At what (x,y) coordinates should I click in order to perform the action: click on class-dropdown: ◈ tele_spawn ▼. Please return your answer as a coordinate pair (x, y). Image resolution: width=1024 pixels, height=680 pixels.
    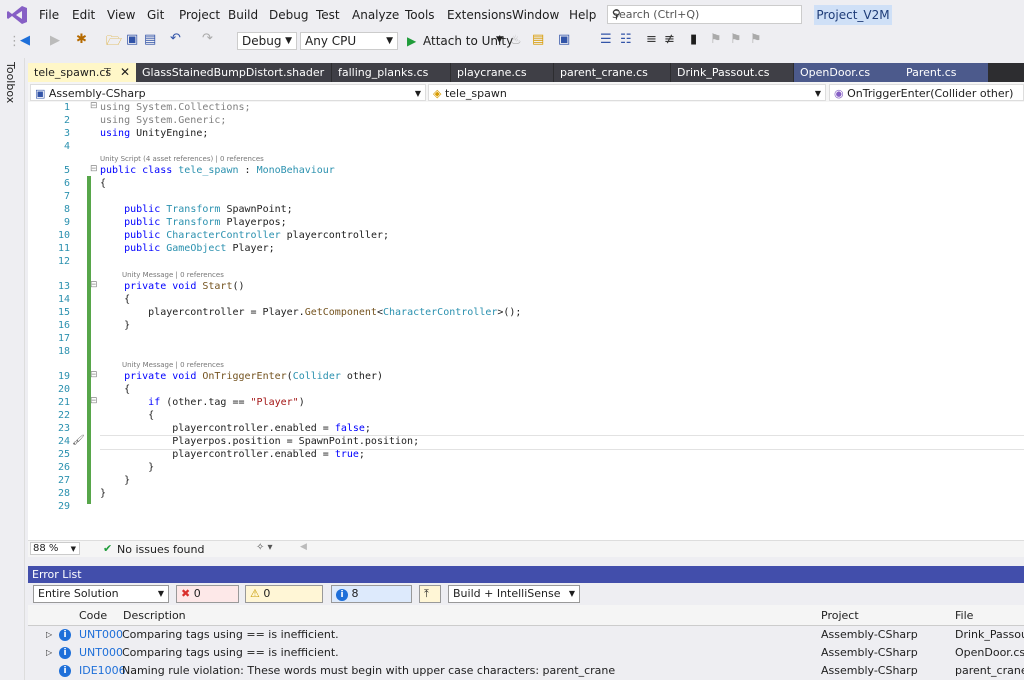
    Looking at the image, I should click on (627, 92).